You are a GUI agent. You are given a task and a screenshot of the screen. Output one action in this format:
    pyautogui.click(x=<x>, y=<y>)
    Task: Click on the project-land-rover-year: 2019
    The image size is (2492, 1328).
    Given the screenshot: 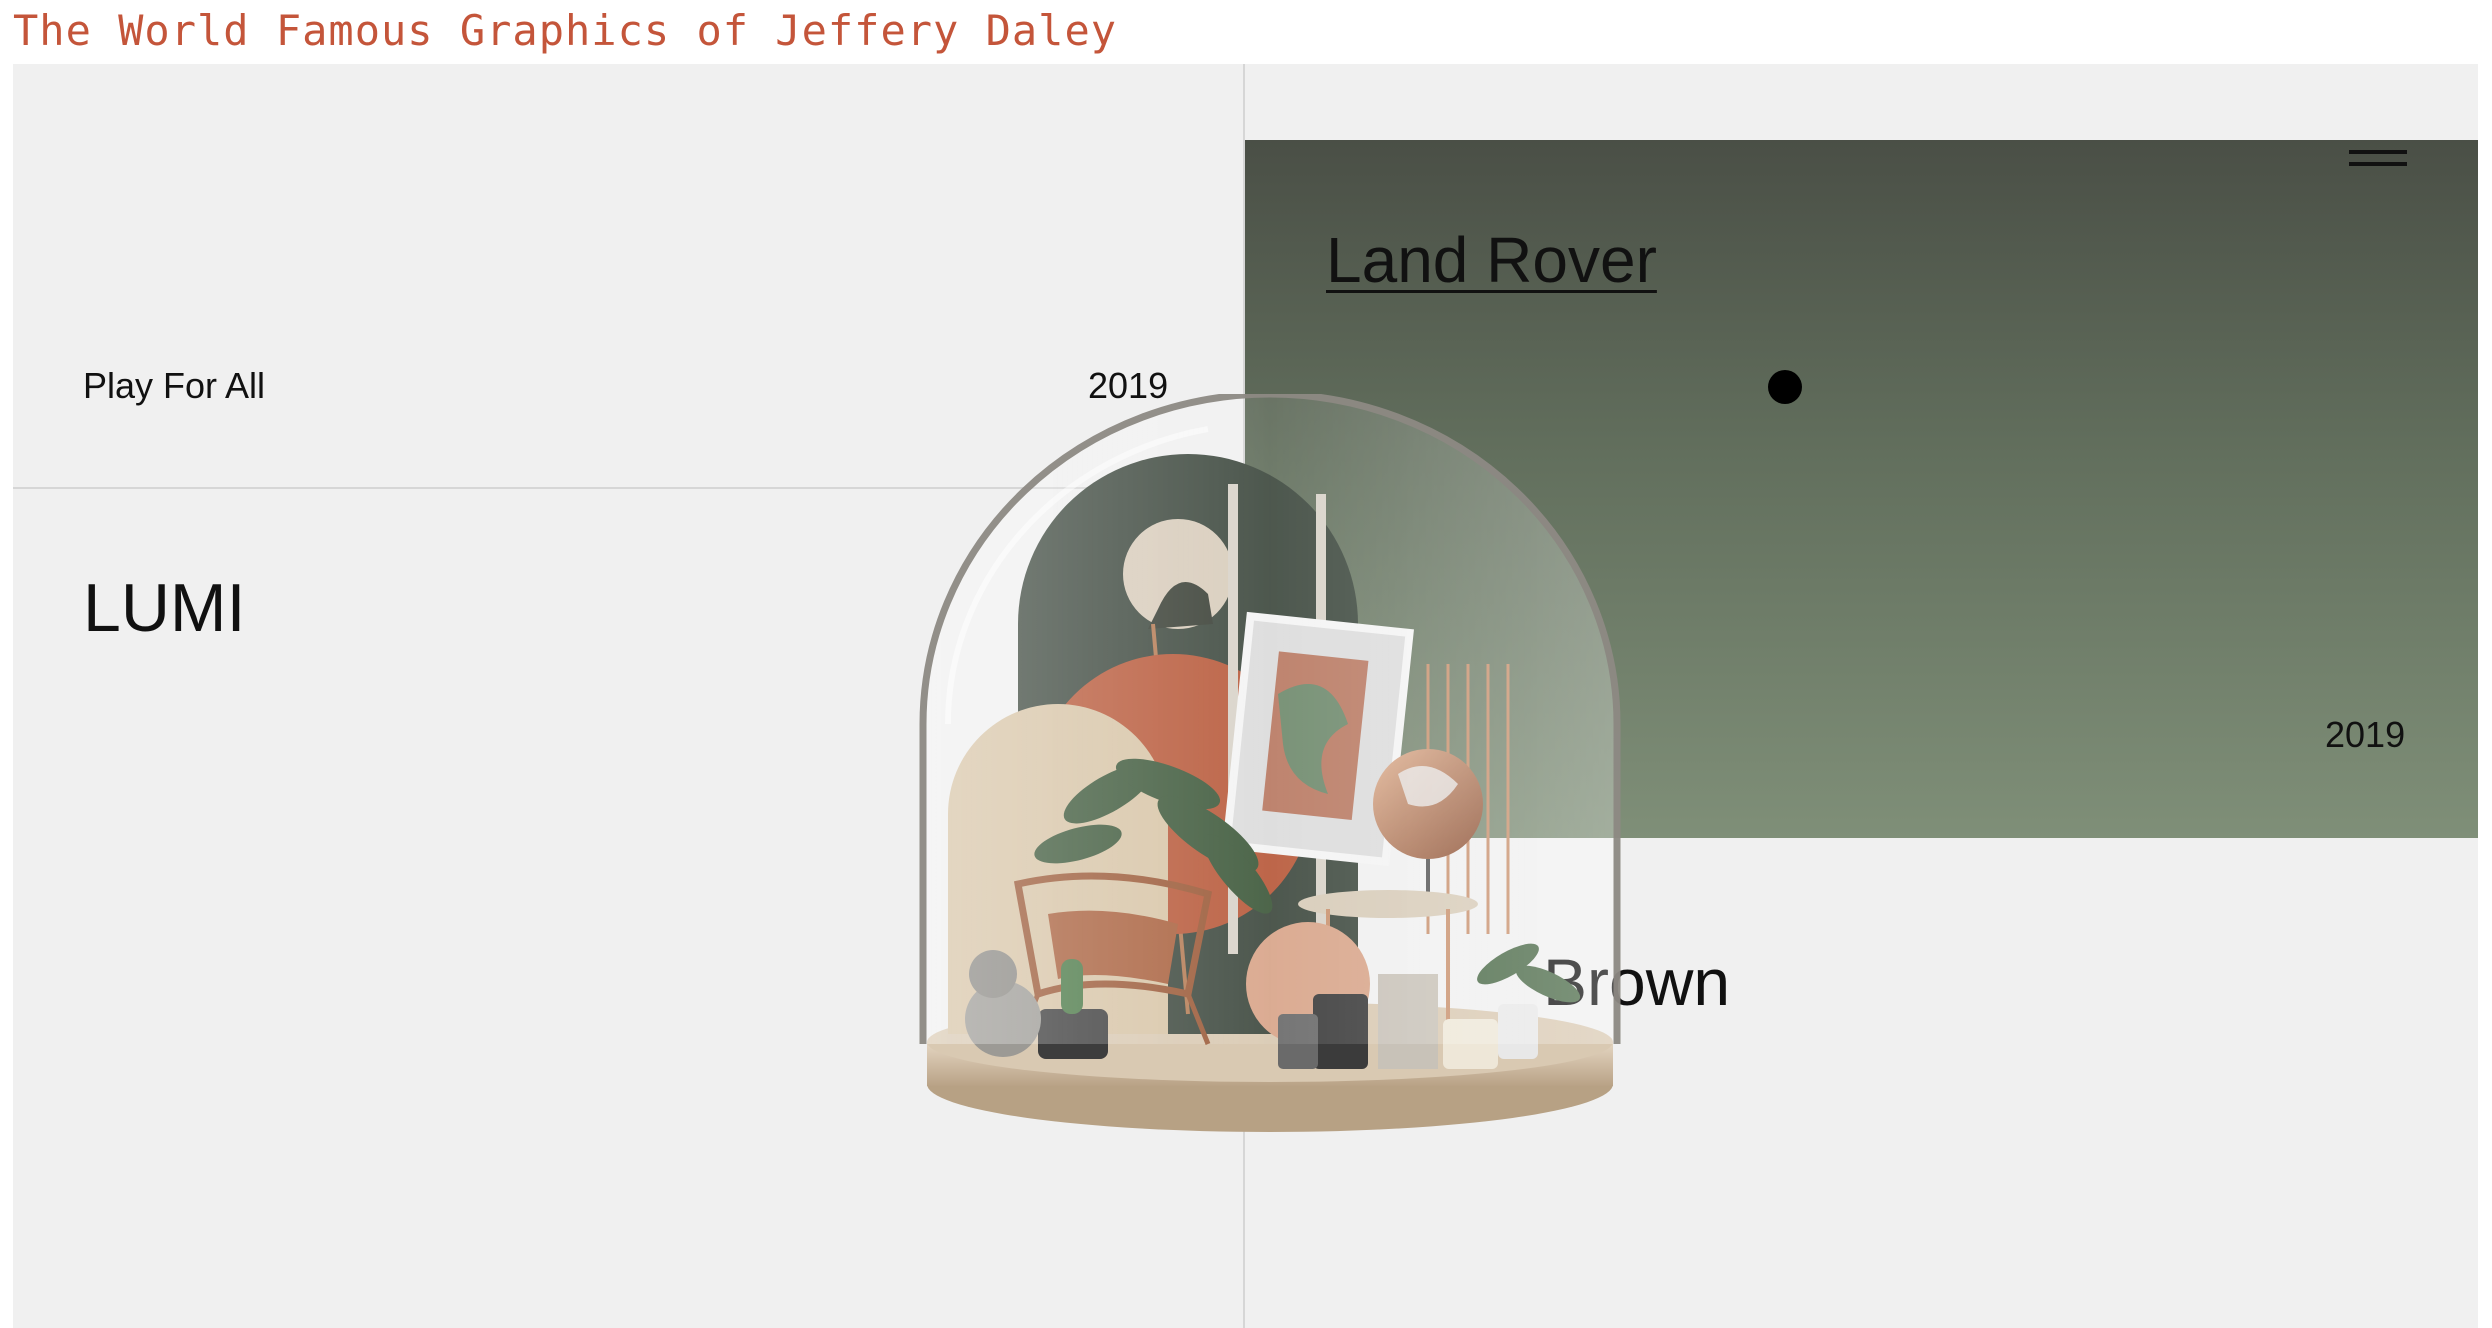 What is the action you would take?
    pyautogui.click(x=2365, y=734)
    